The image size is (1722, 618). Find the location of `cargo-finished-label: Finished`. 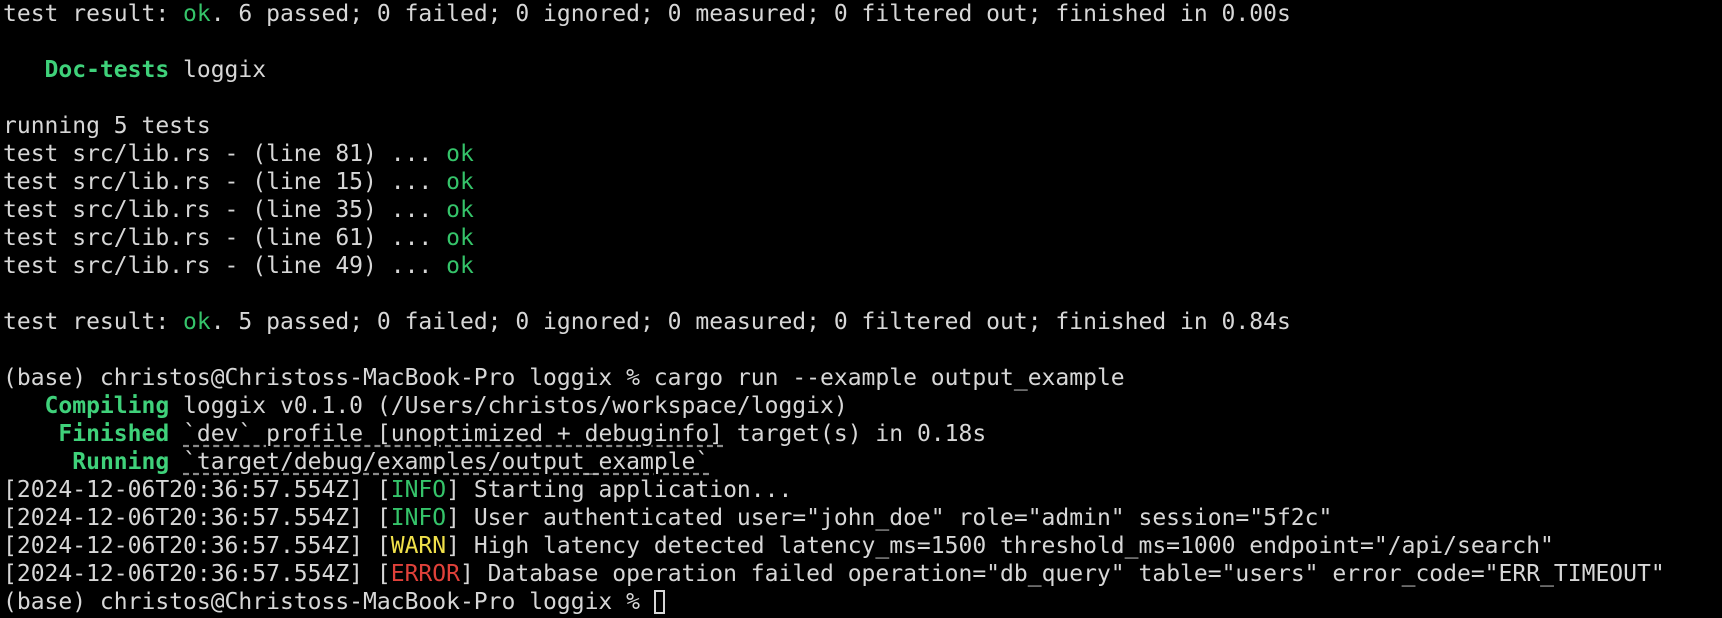

cargo-finished-label: Finished is located at coordinates (114, 434).